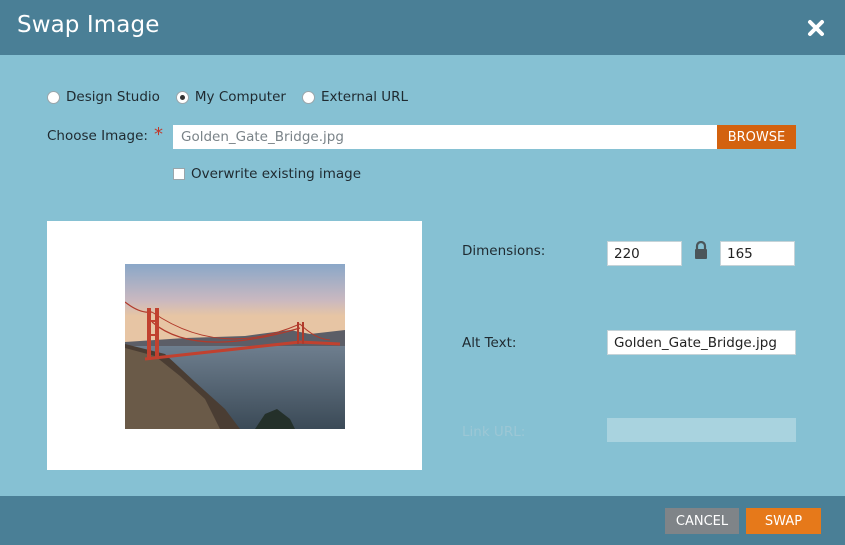  What do you see at coordinates (489, 343) in the screenshot?
I see `alt-text-label: Alt Text:` at bounding box center [489, 343].